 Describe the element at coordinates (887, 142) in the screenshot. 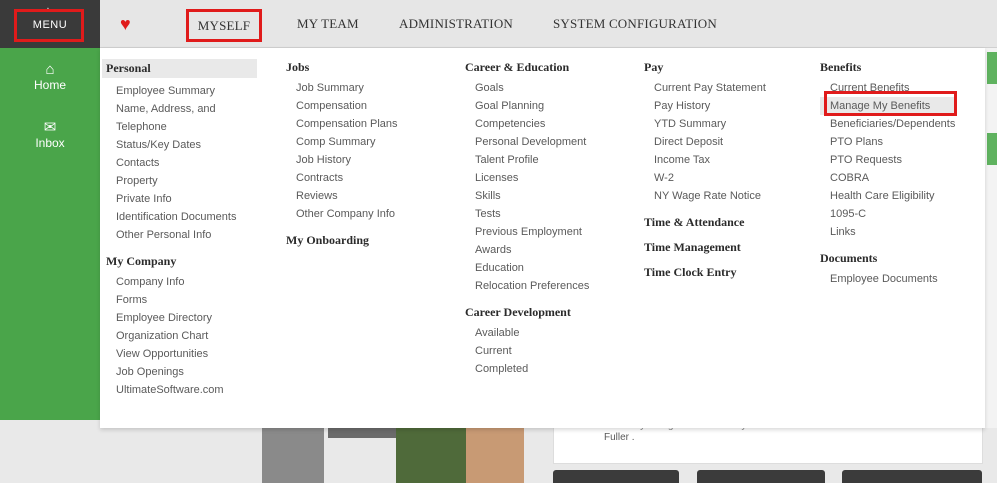

I see `menu-item-pto-plans: PTO Plans` at that location.